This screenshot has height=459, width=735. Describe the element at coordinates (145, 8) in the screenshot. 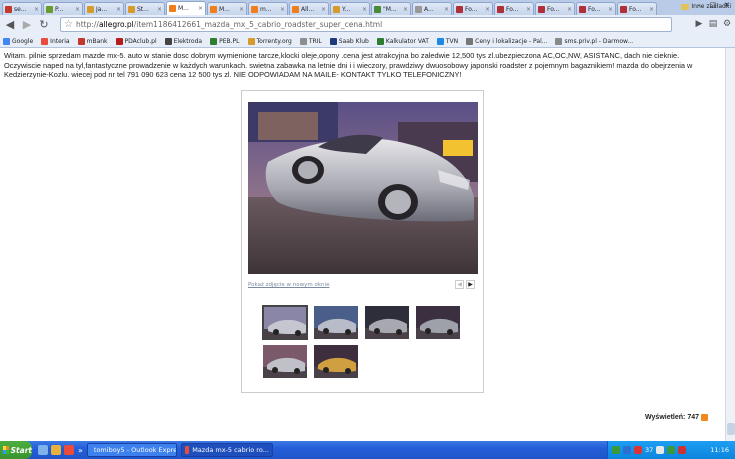

I see `browser-tab: St... ×` at that location.